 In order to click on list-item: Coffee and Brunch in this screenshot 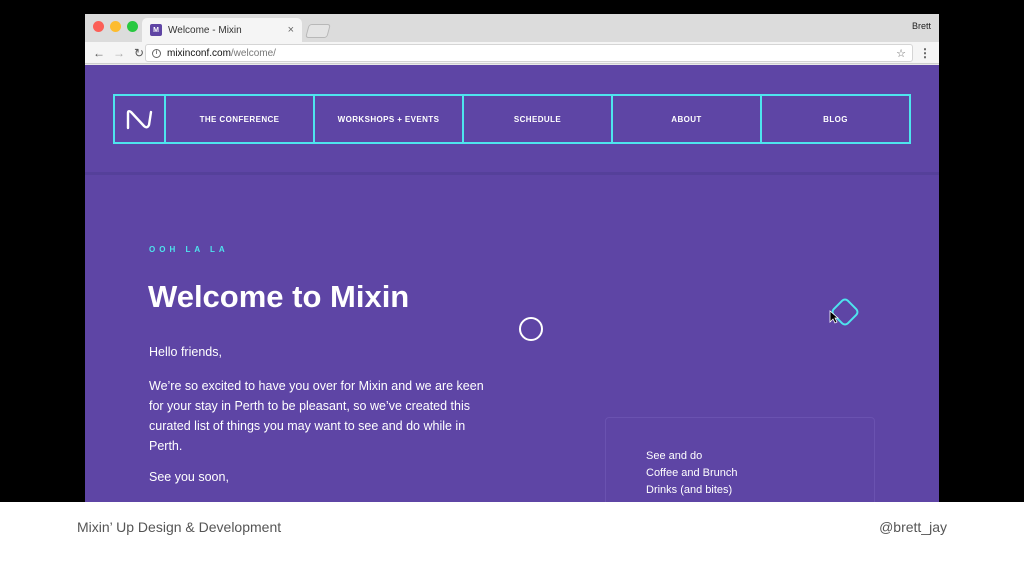, I will do `click(692, 473)`.